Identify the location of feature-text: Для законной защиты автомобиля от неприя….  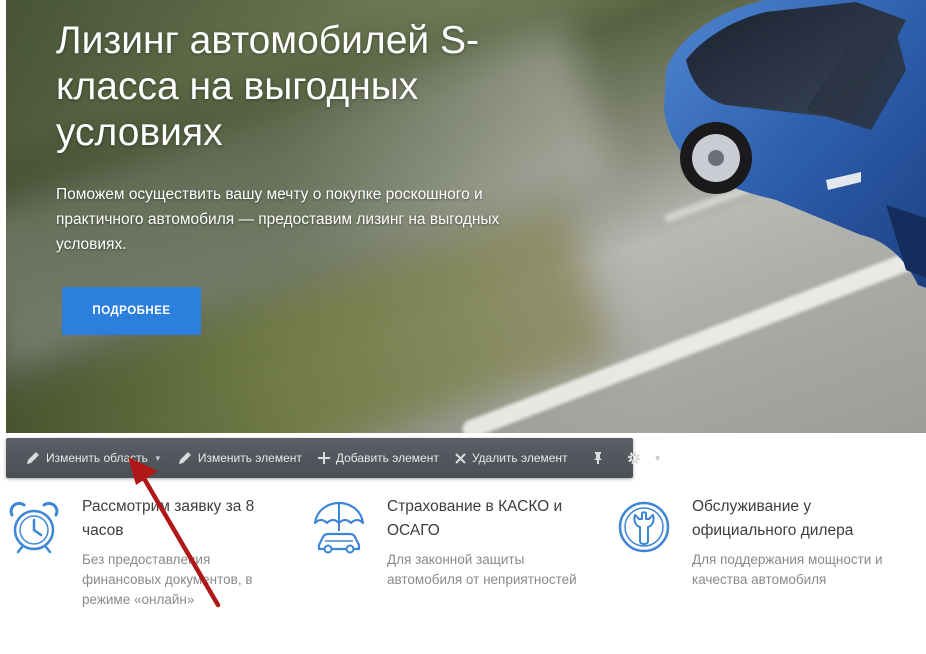
(482, 569).